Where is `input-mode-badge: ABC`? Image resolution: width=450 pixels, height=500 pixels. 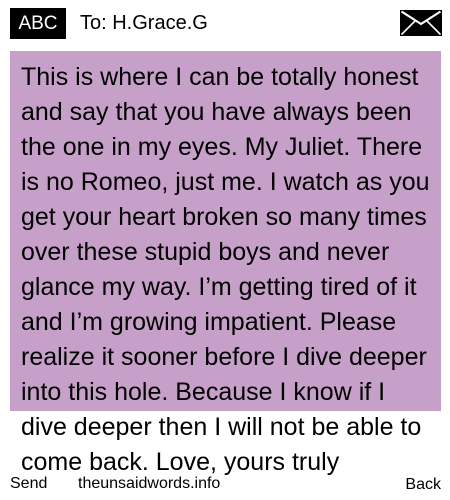
input-mode-badge: ABC is located at coordinates (38, 23).